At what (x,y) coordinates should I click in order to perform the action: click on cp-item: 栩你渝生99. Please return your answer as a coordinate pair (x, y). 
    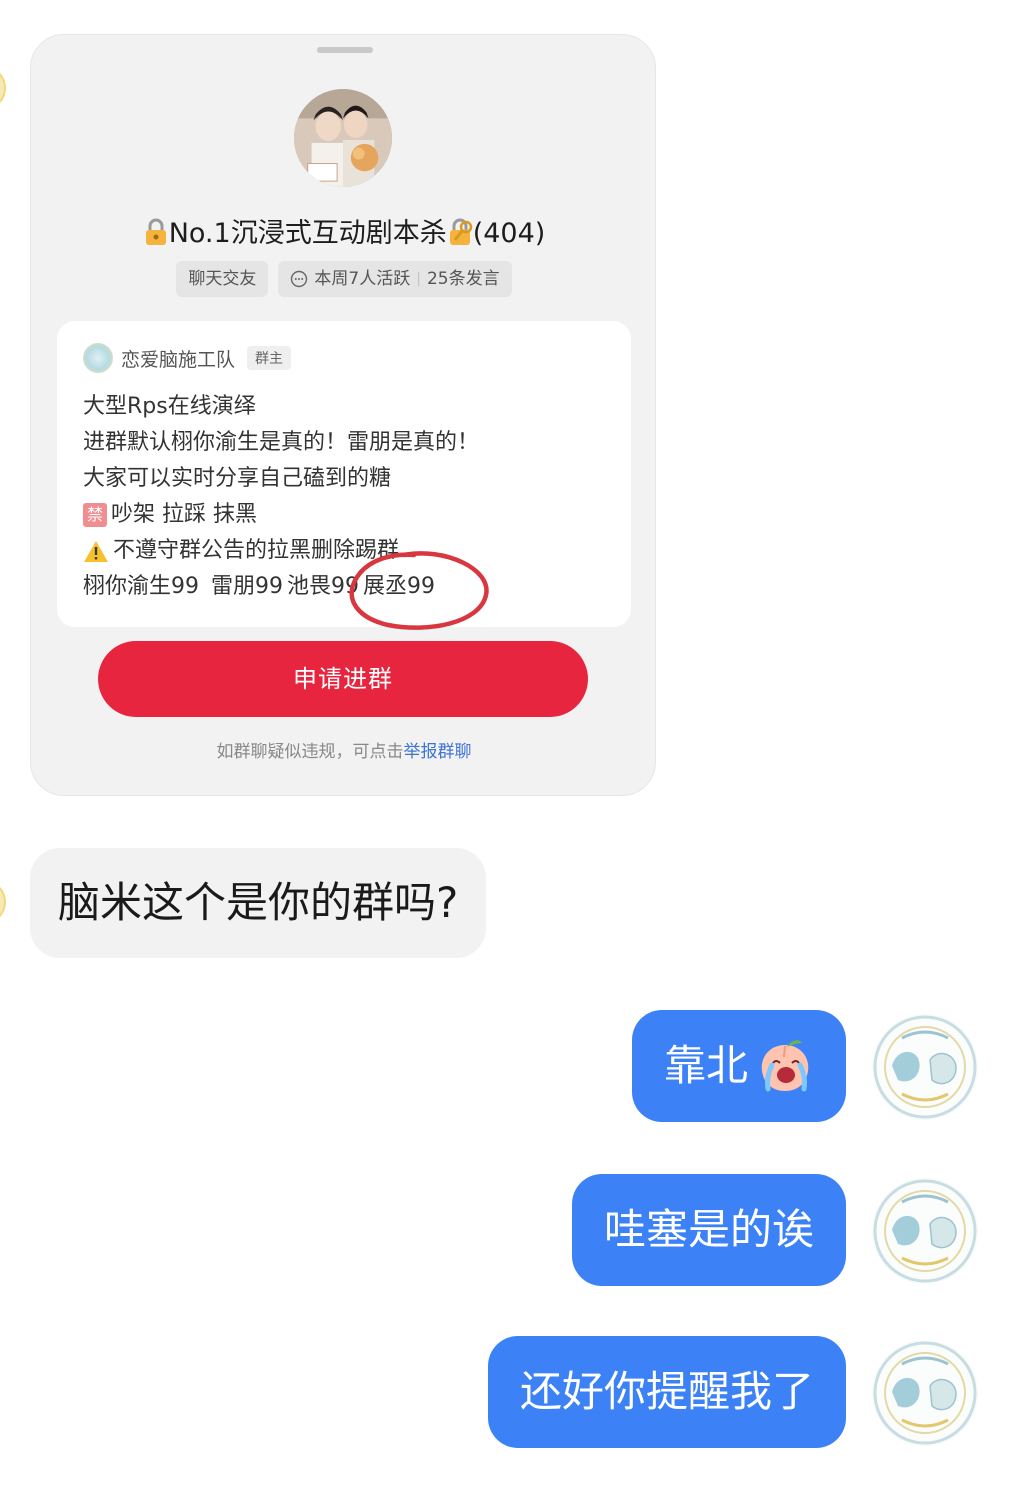
    Looking at the image, I should click on (141, 586).